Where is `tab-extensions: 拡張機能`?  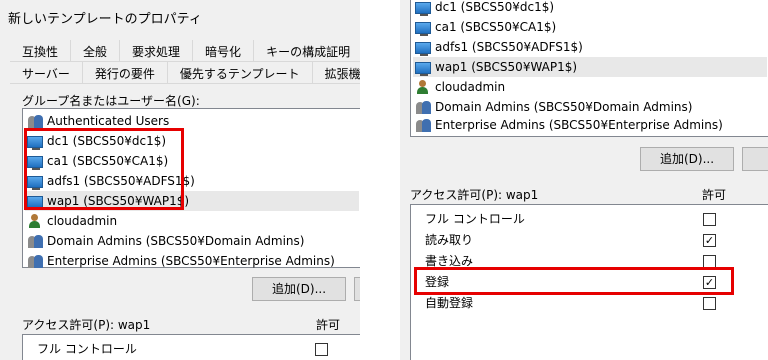
tab-extensions: 拡張機能 is located at coordinates (336, 73).